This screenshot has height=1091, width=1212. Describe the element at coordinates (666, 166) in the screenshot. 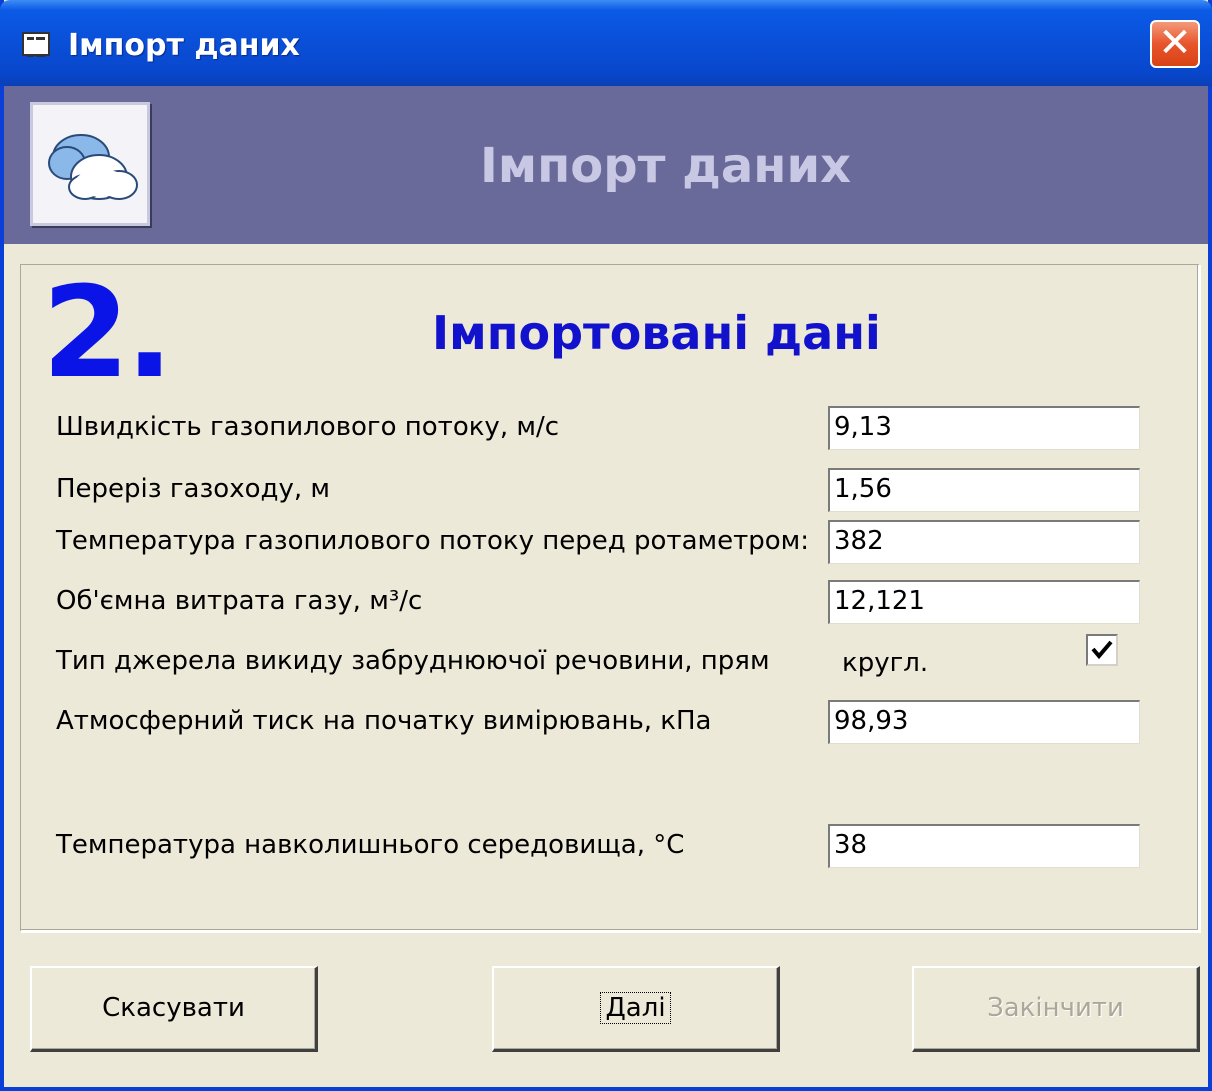

I see `banner-title: Імпорт даних` at that location.